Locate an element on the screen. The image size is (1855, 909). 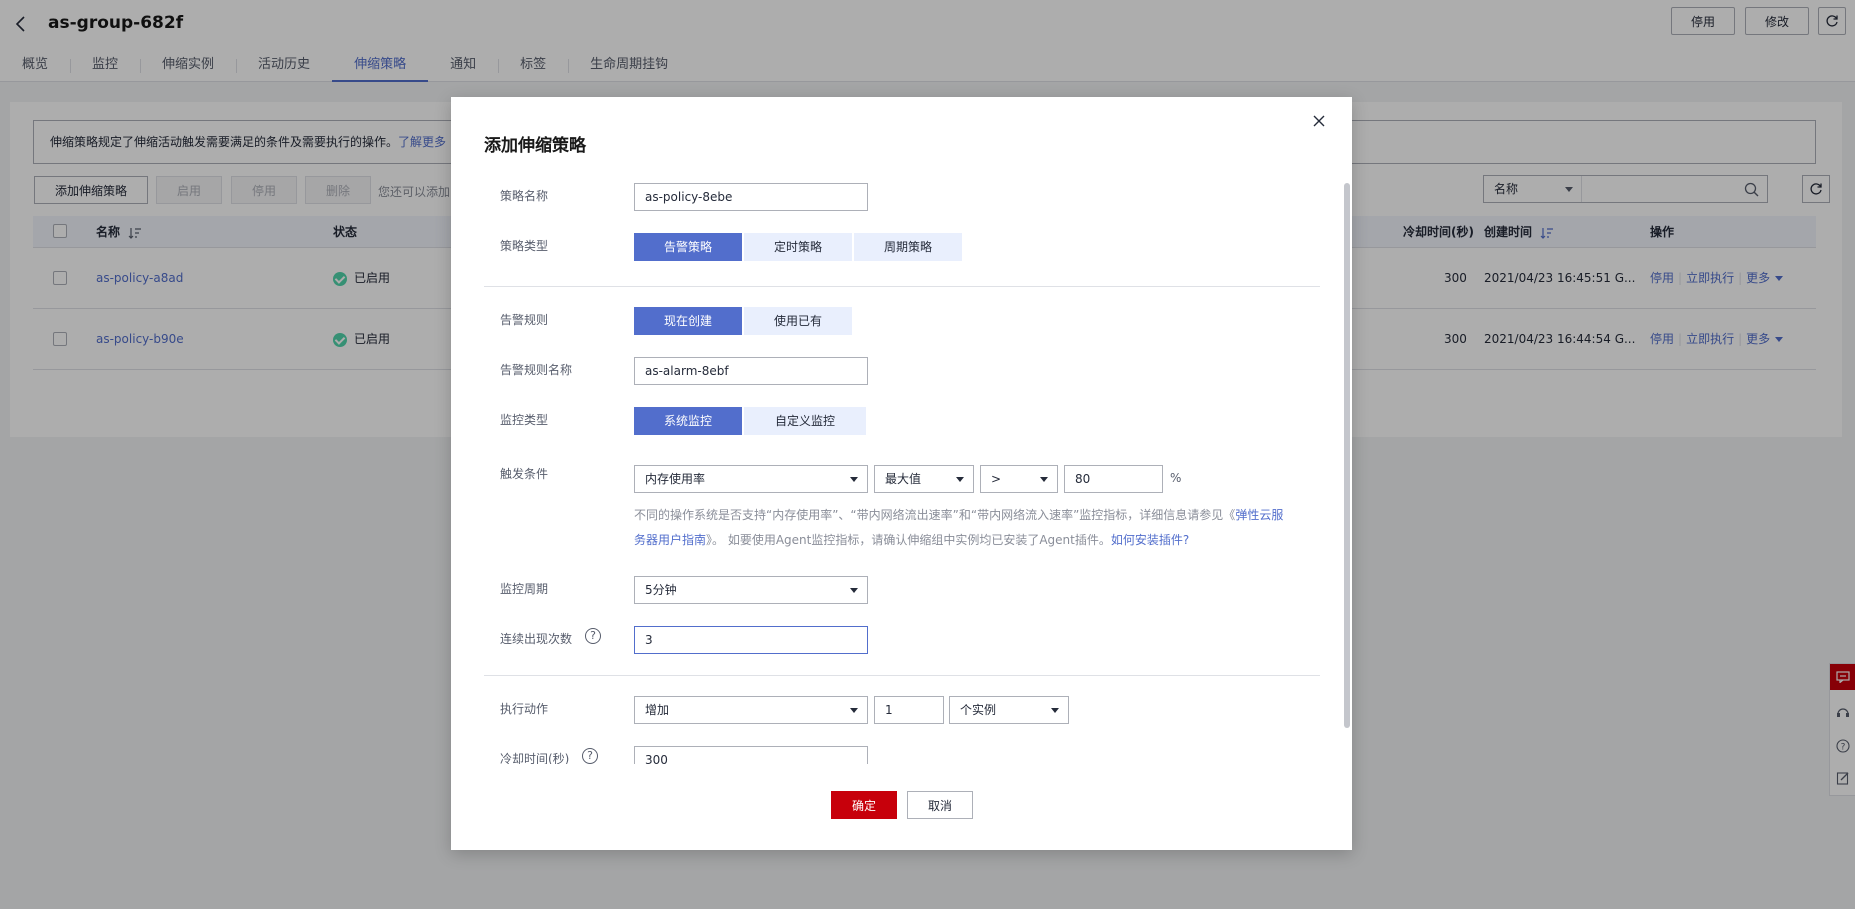
policy-type-scheduled: 定时策略 is located at coordinates (798, 247).